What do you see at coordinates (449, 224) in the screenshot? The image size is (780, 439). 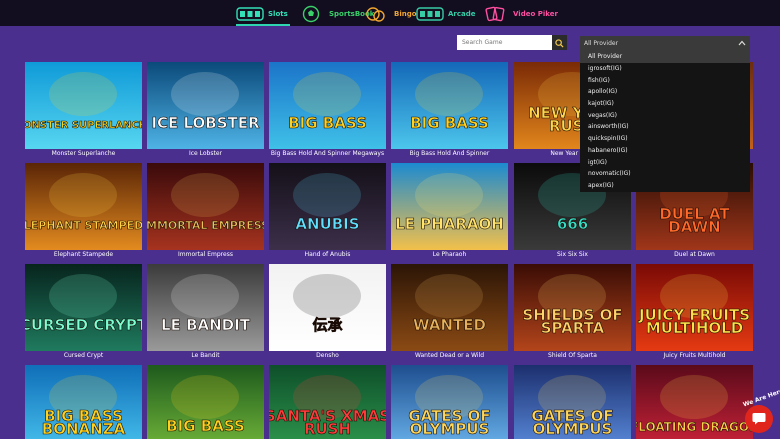 I see `game-art-text: LE PHARAOH` at bounding box center [449, 224].